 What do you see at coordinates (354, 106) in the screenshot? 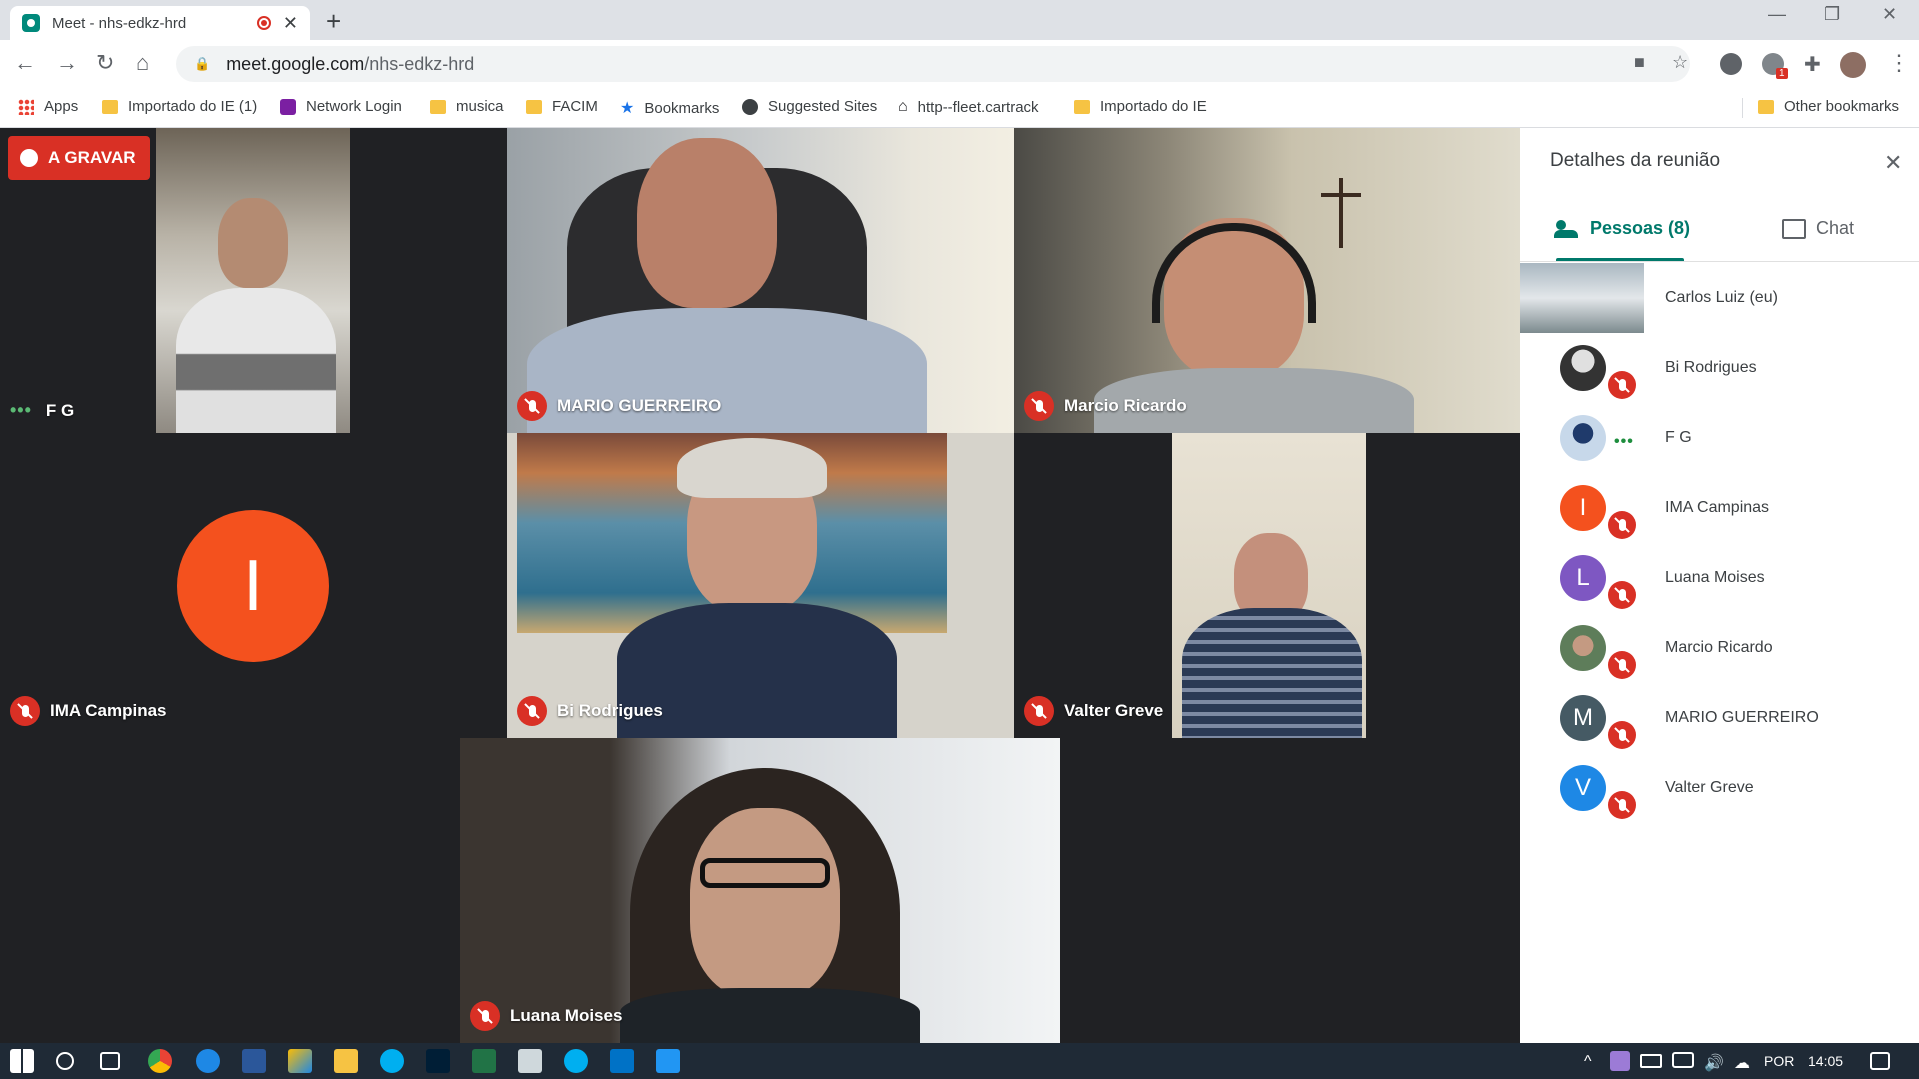
I see `bookmark-label: Network Login` at bounding box center [354, 106].